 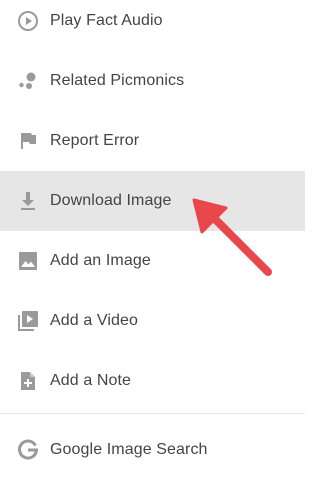 What do you see at coordinates (95, 140) in the screenshot?
I see `menu-item-label: Report Error` at bounding box center [95, 140].